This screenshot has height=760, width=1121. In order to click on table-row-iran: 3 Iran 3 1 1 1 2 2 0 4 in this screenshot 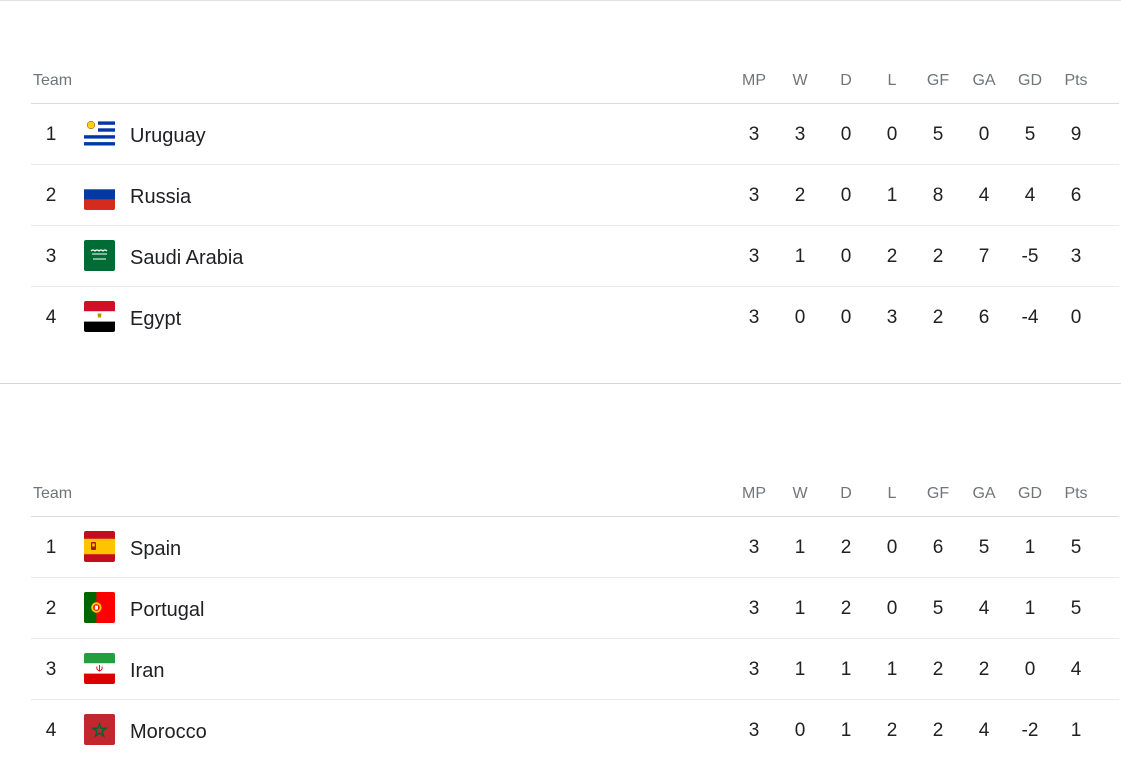, I will do `click(575, 669)`.